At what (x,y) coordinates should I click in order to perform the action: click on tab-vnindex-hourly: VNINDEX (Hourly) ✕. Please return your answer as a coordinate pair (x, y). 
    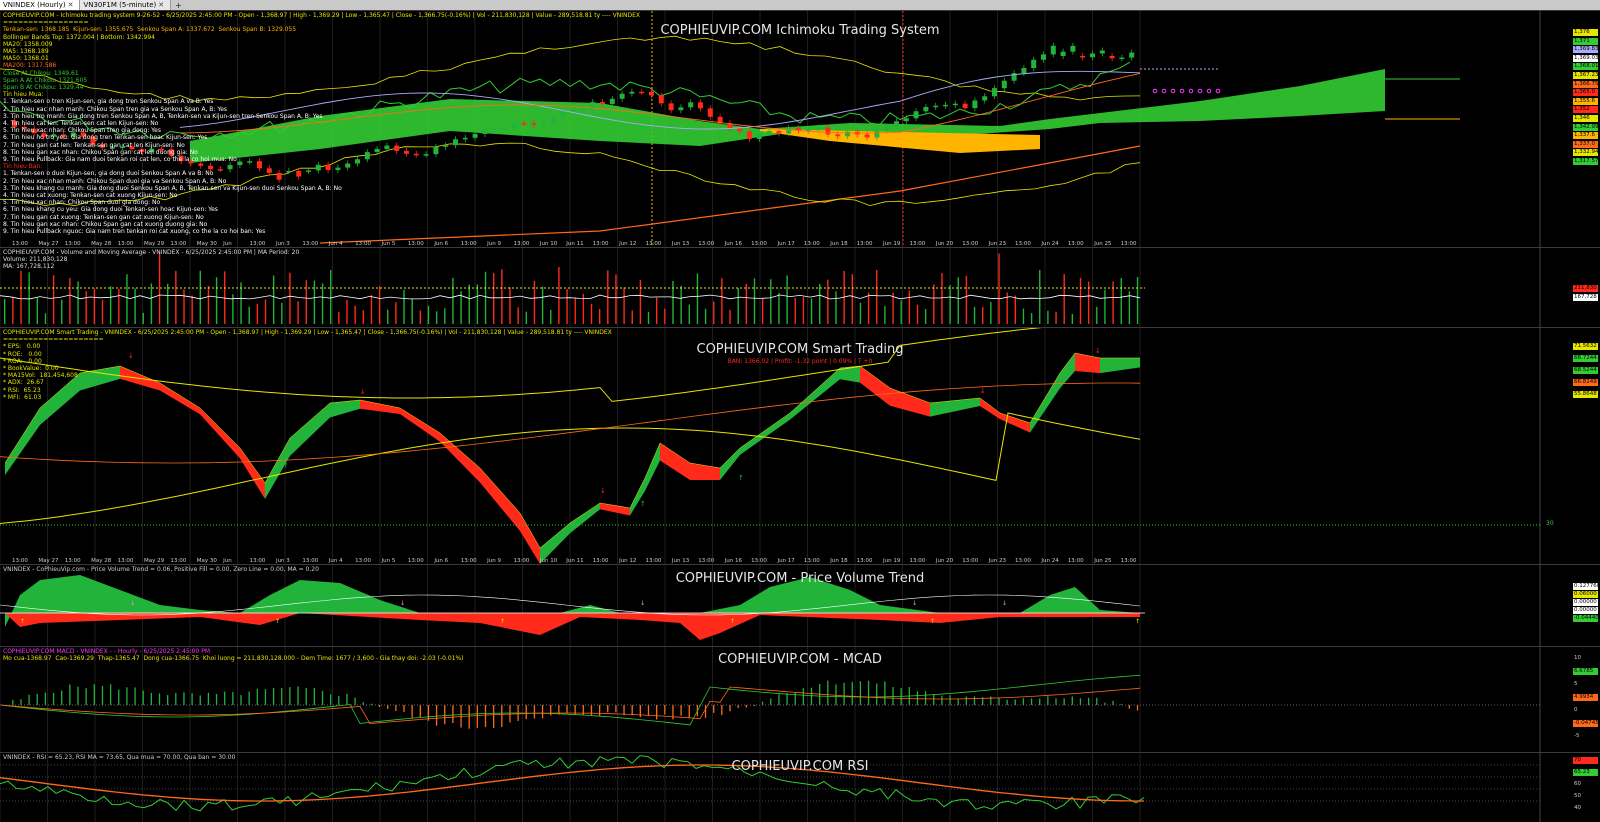
    Looking at the image, I should click on (40, 5).